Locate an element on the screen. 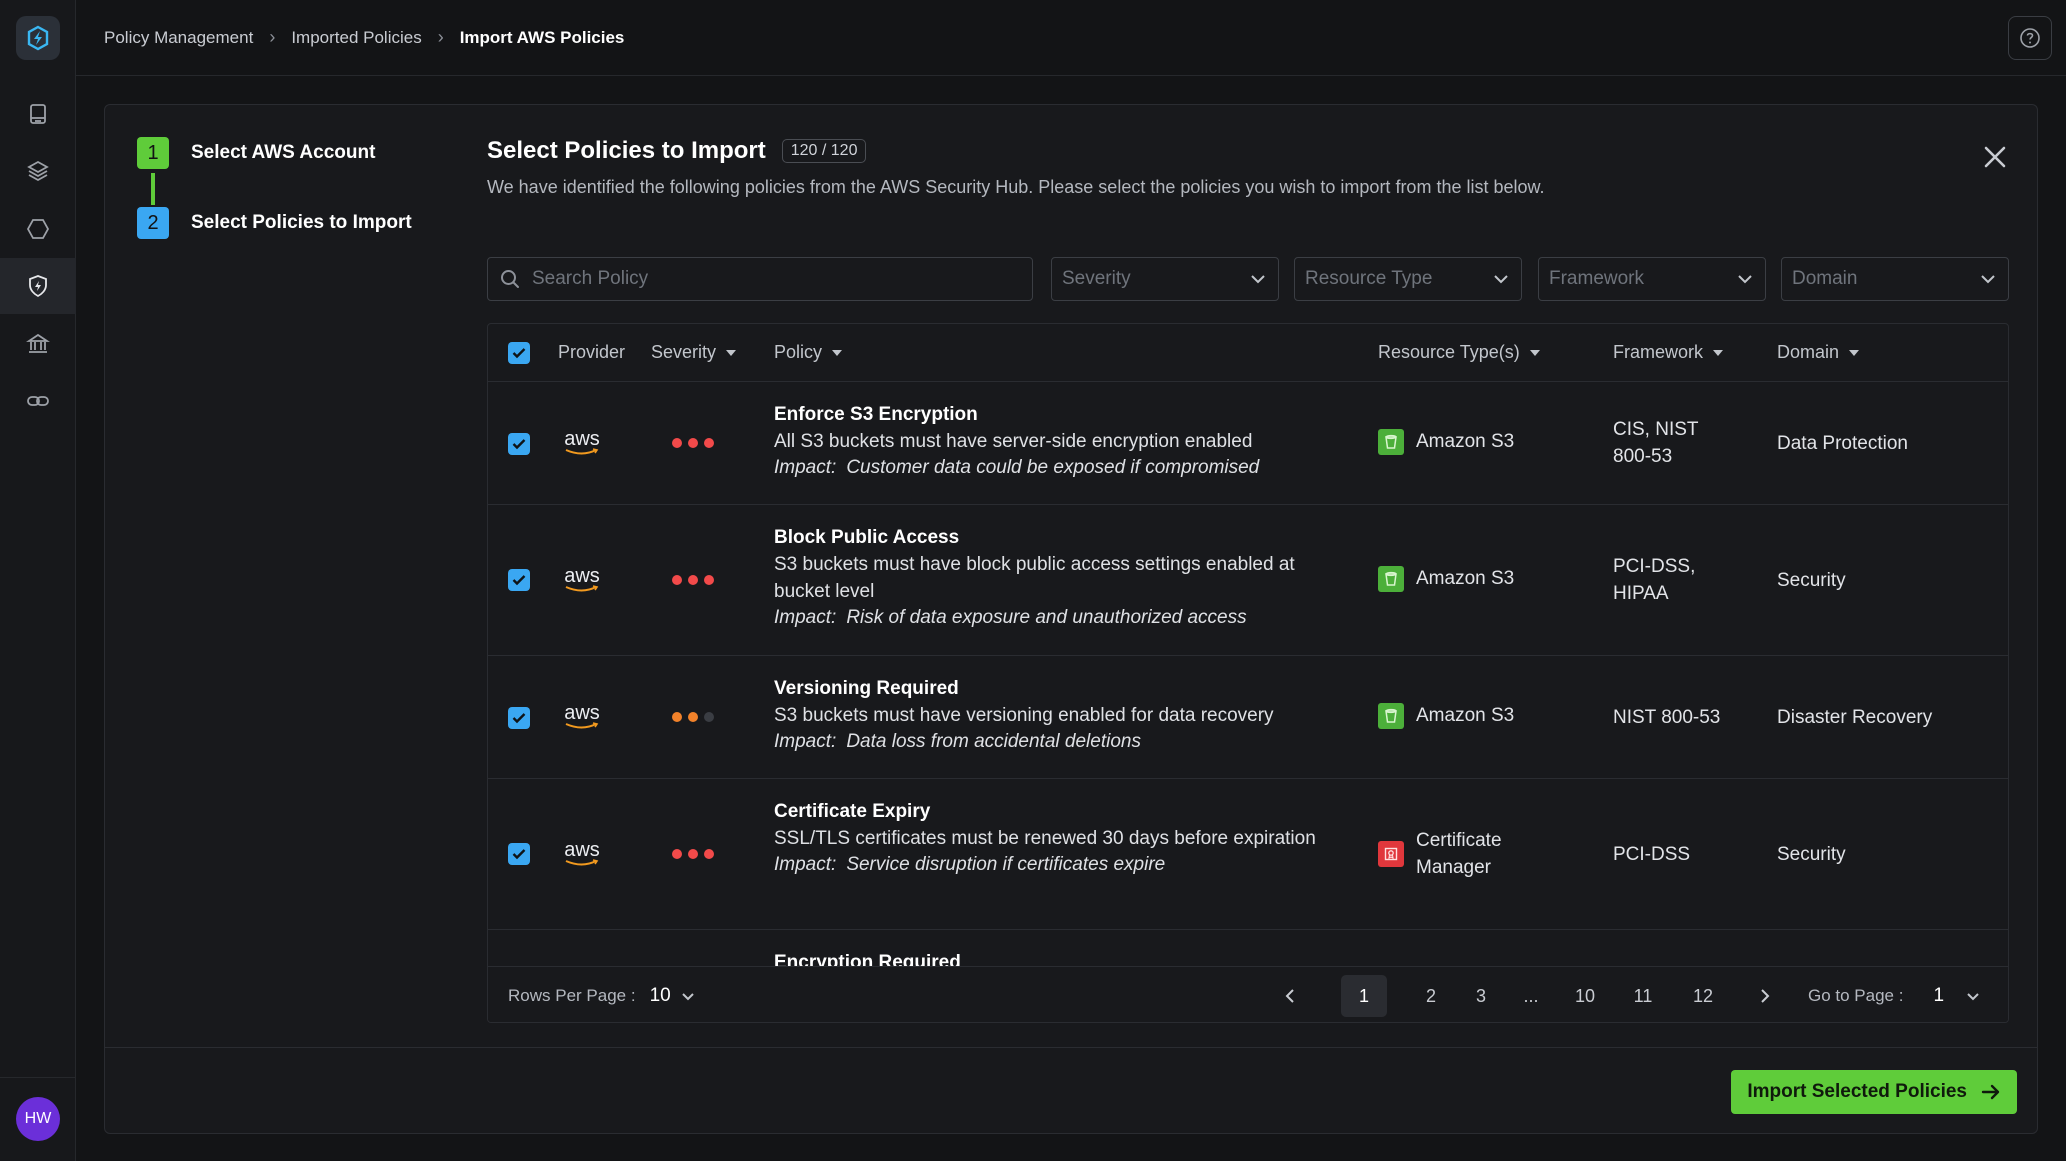 The image size is (2066, 1161). prev-page-button is located at coordinates (1290, 996).